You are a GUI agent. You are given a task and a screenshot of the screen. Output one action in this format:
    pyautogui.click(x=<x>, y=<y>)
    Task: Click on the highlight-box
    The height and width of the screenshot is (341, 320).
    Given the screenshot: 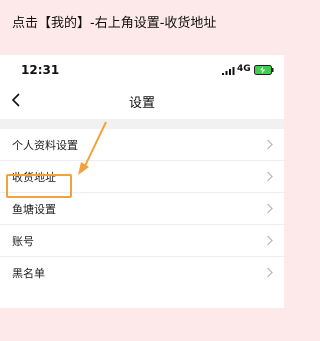 What is the action you would take?
    pyautogui.click(x=39, y=186)
    